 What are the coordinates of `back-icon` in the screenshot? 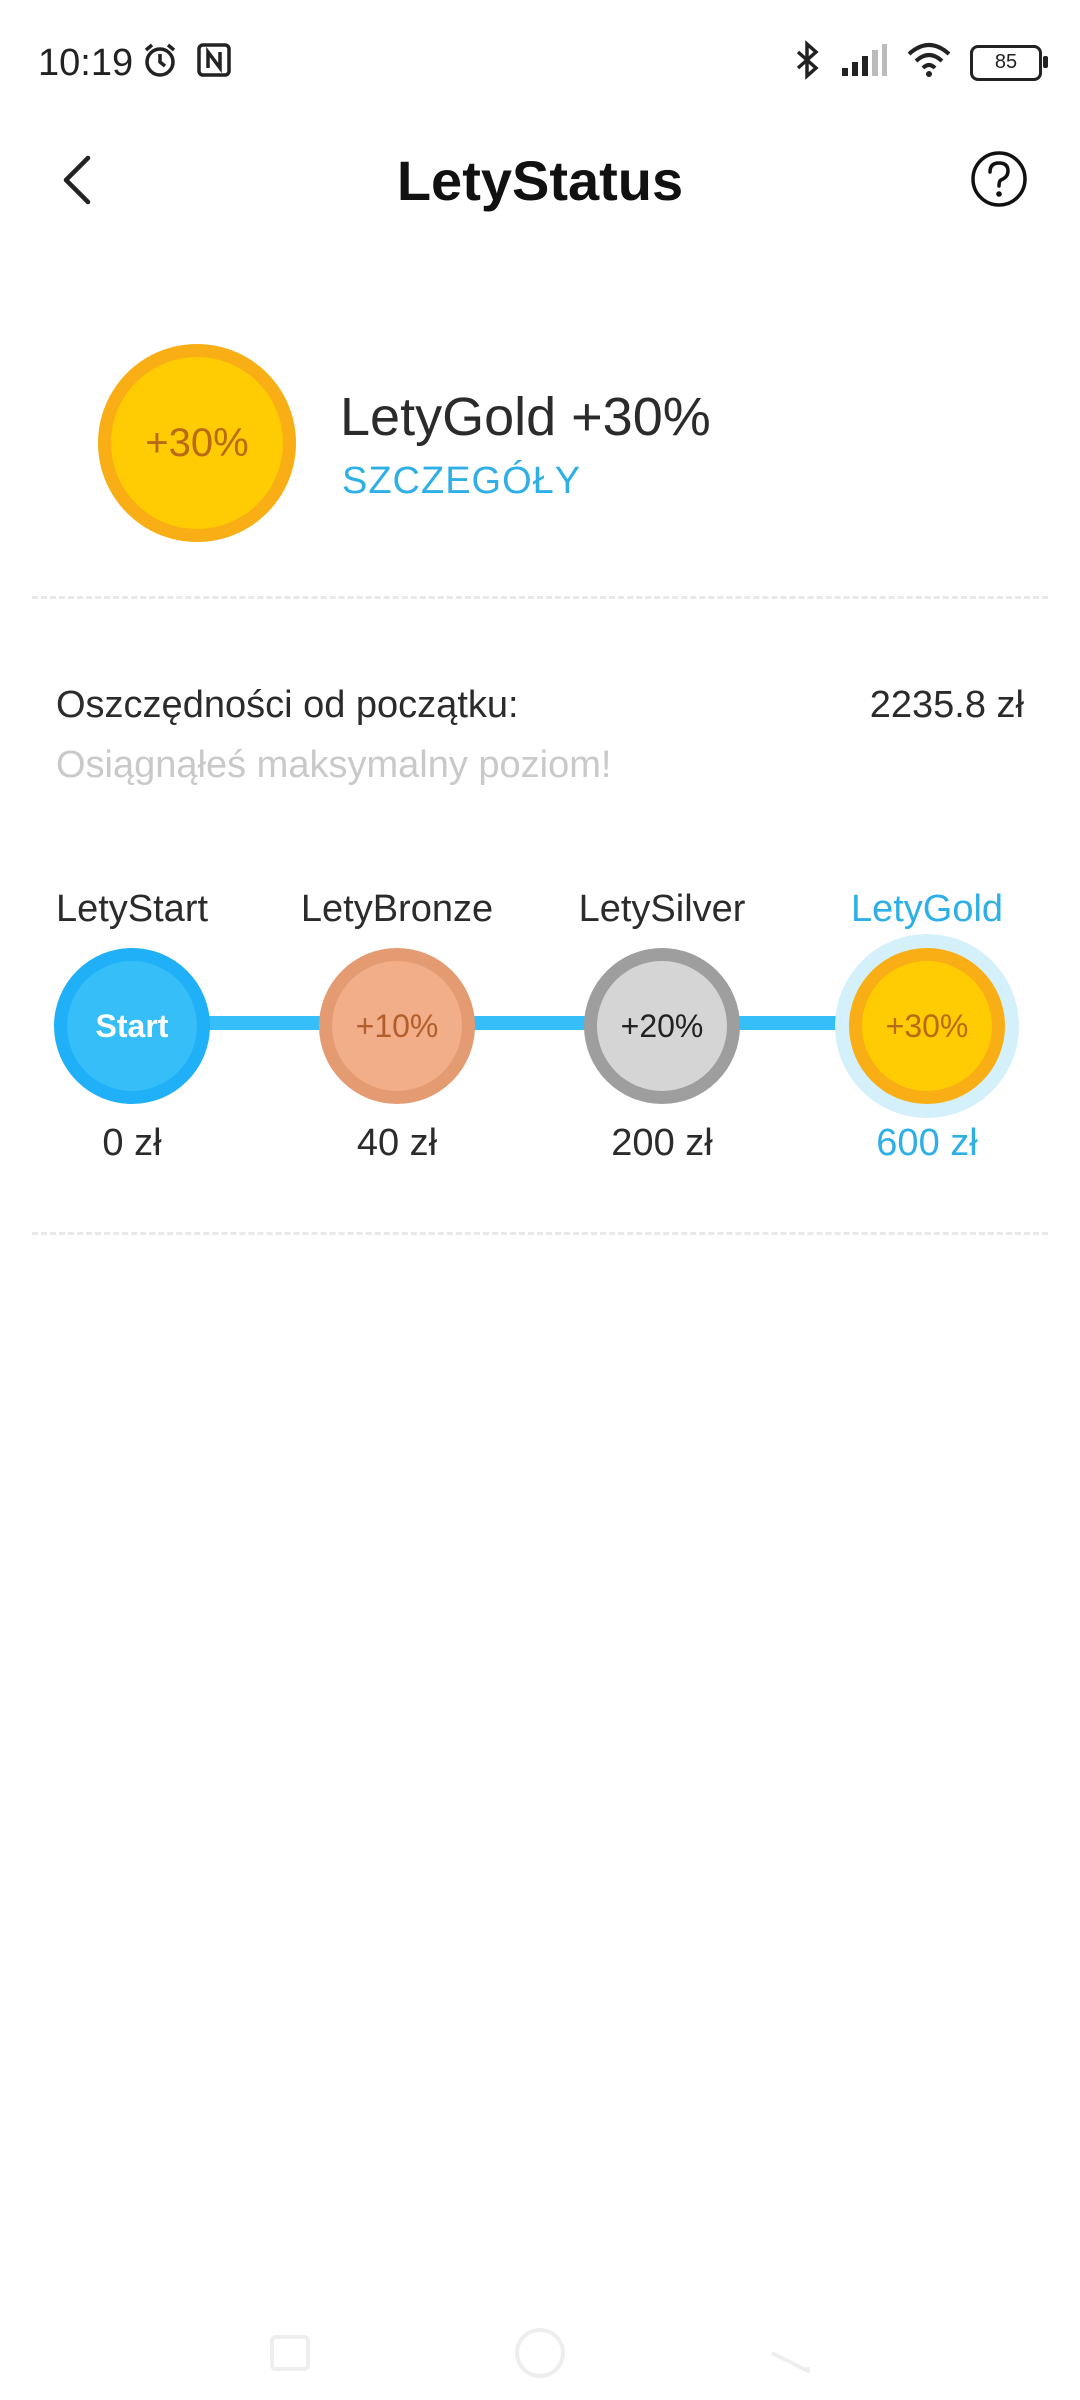 It's located at (790, 2353).